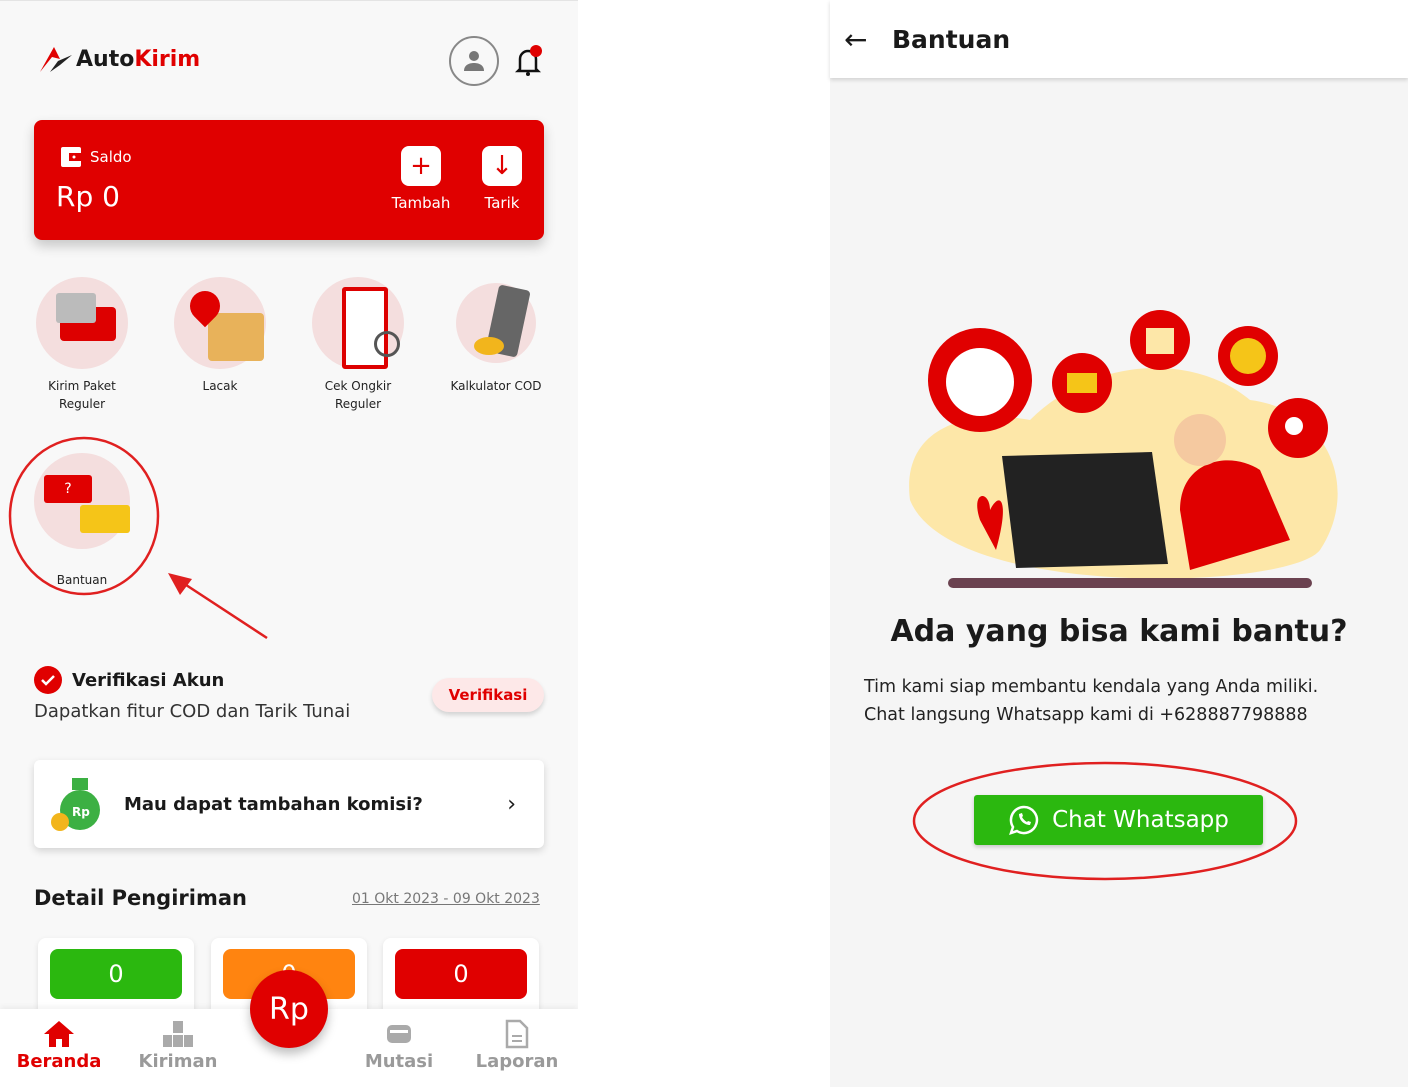 This screenshot has width=1408, height=1087. I want to click on annotation-arrowhead, so click(180, 584).